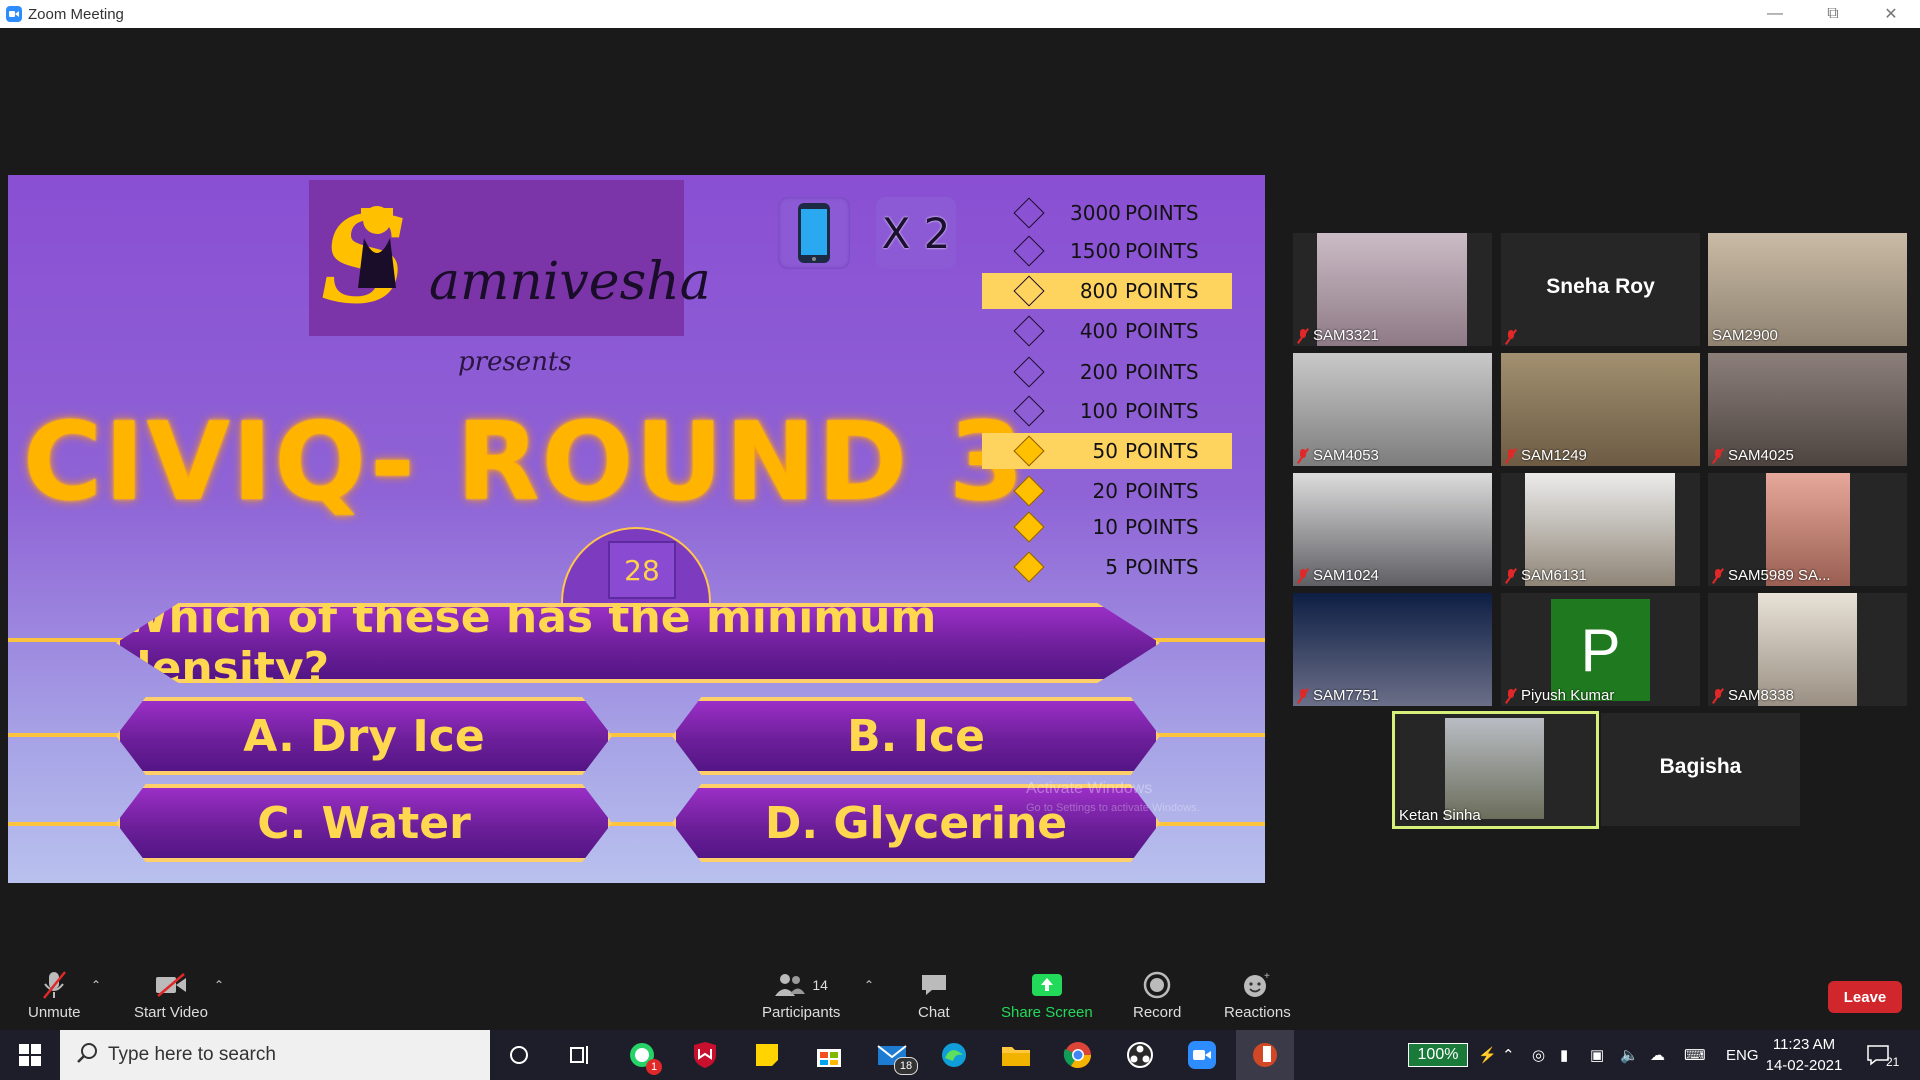 This screenshot has height=1080, width=1920. I want to click on ladder-row: 100 POINTS, so click(1107, 411).